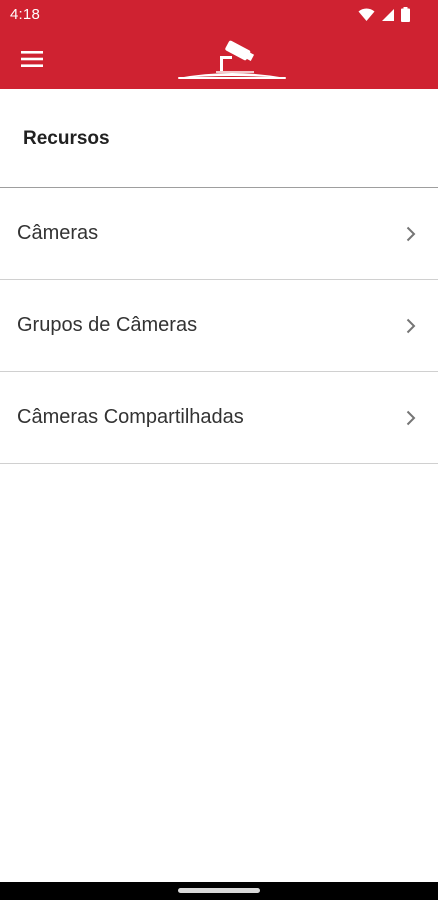 Image resolution: width=438 pixels, height=900 pixels. I want to click on section-header: Recursos, so click(219, 138).